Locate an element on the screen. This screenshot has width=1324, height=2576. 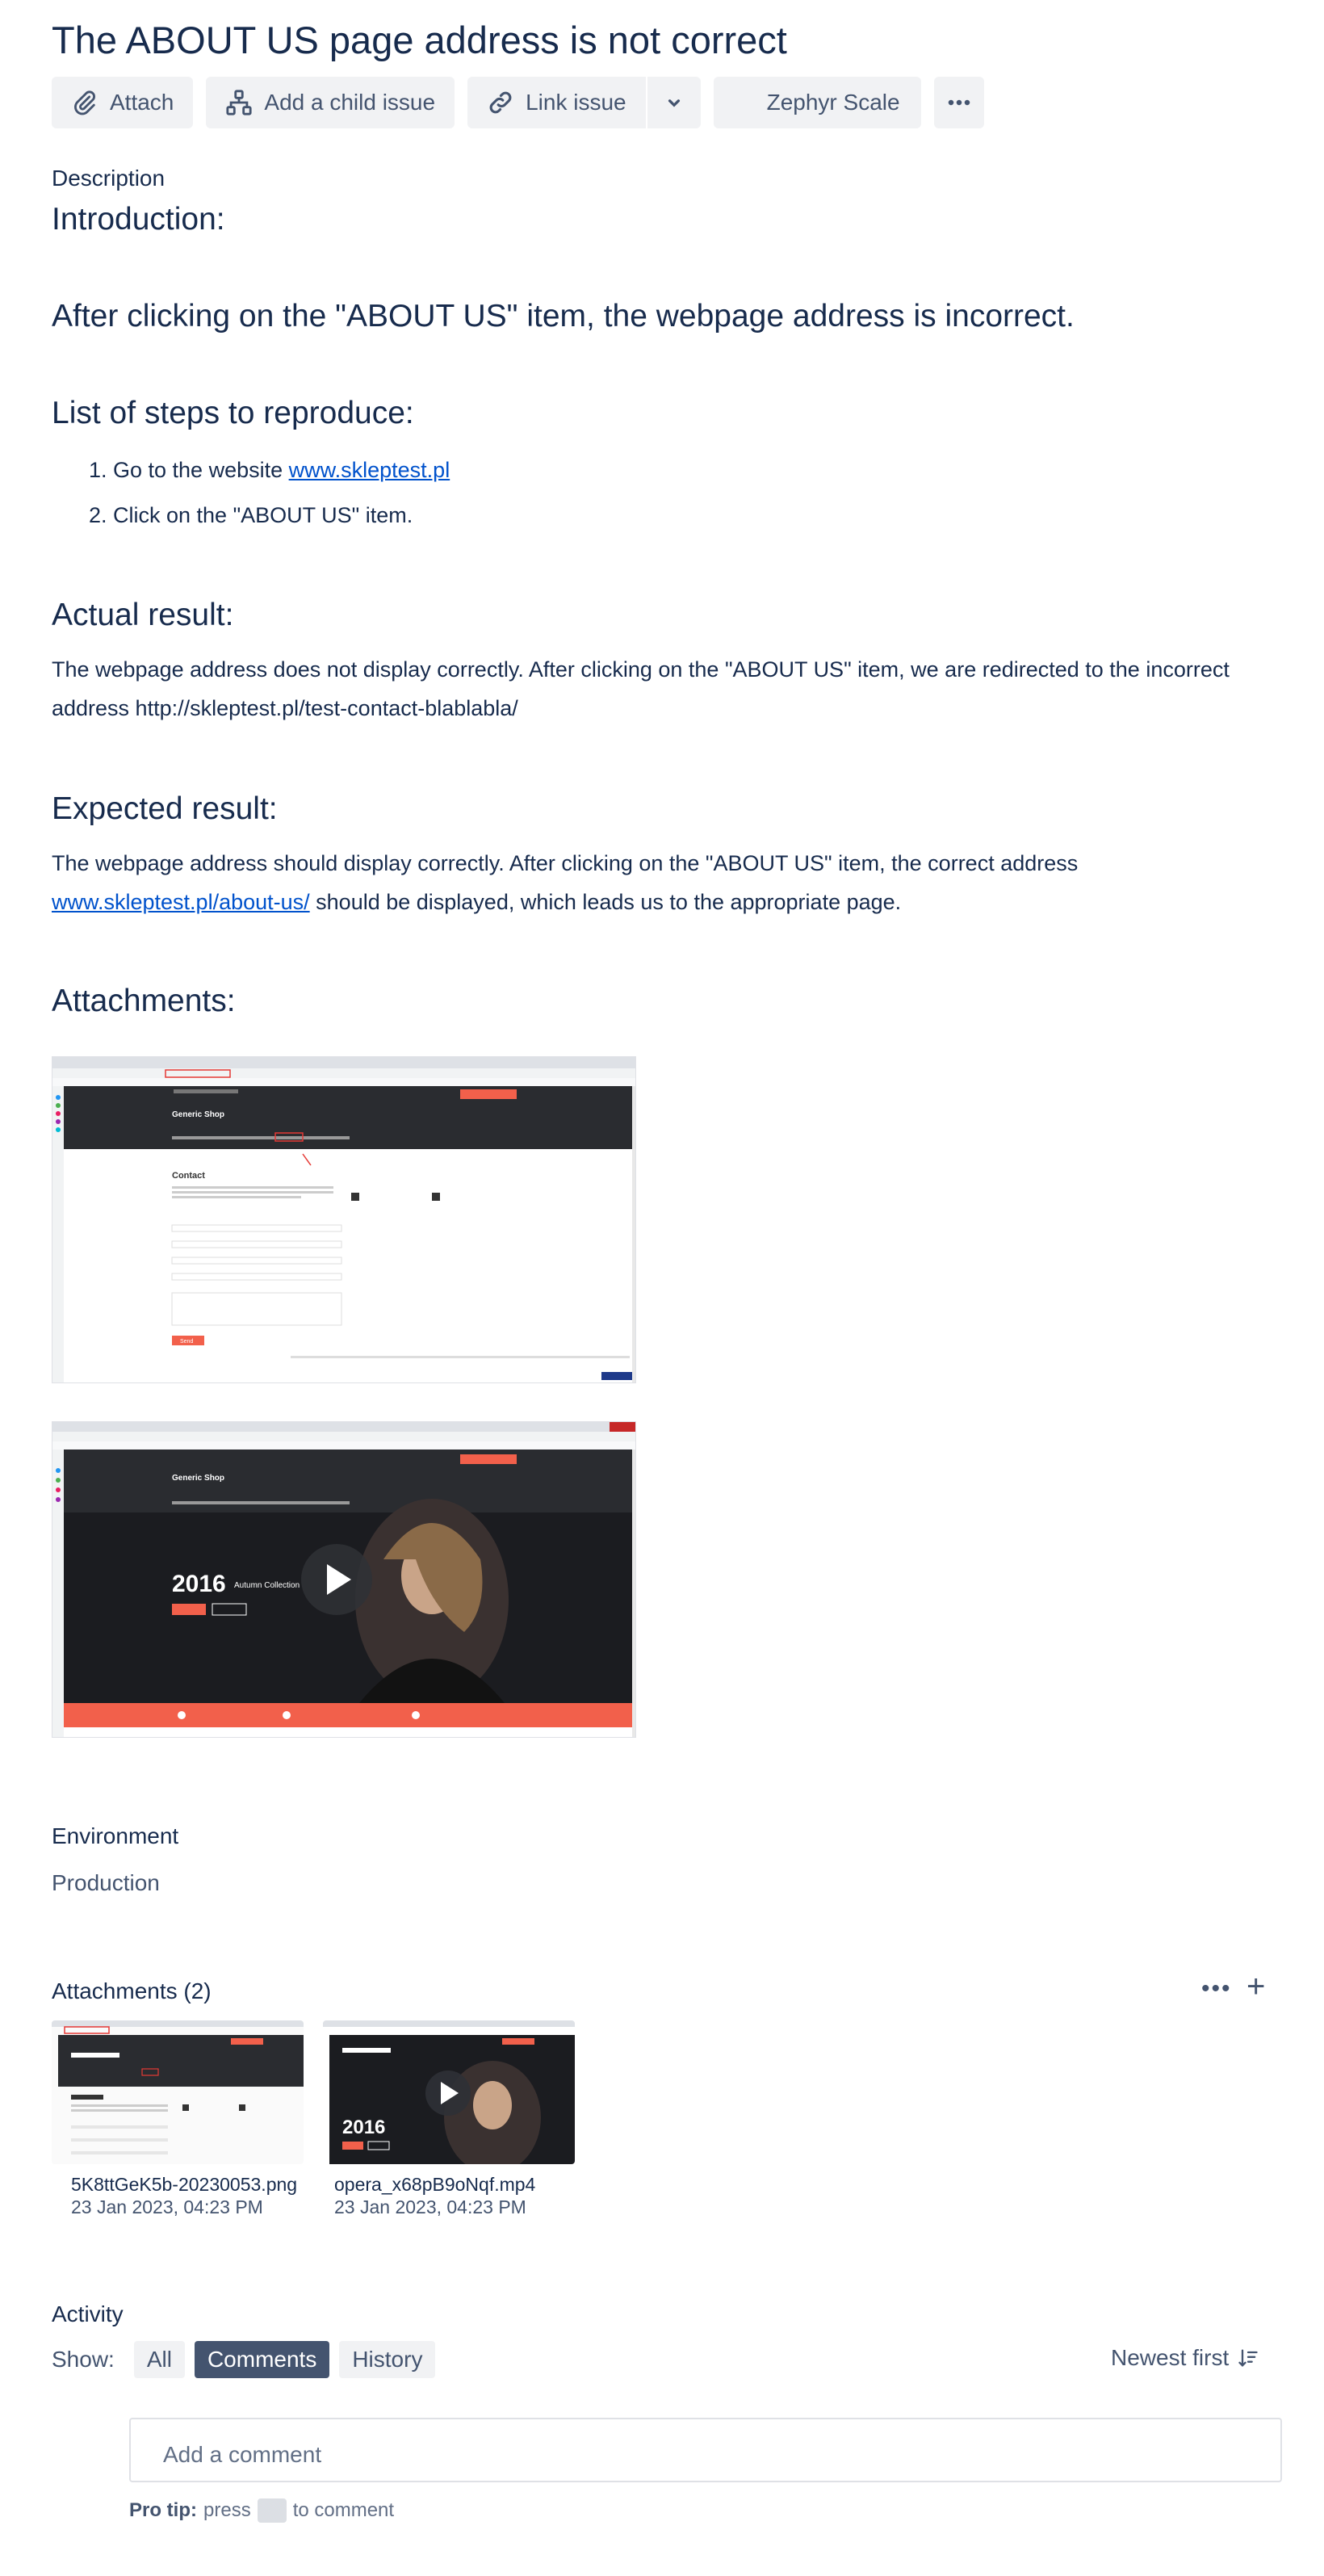
thumbnail-image is located at coordinates (178, 2092).